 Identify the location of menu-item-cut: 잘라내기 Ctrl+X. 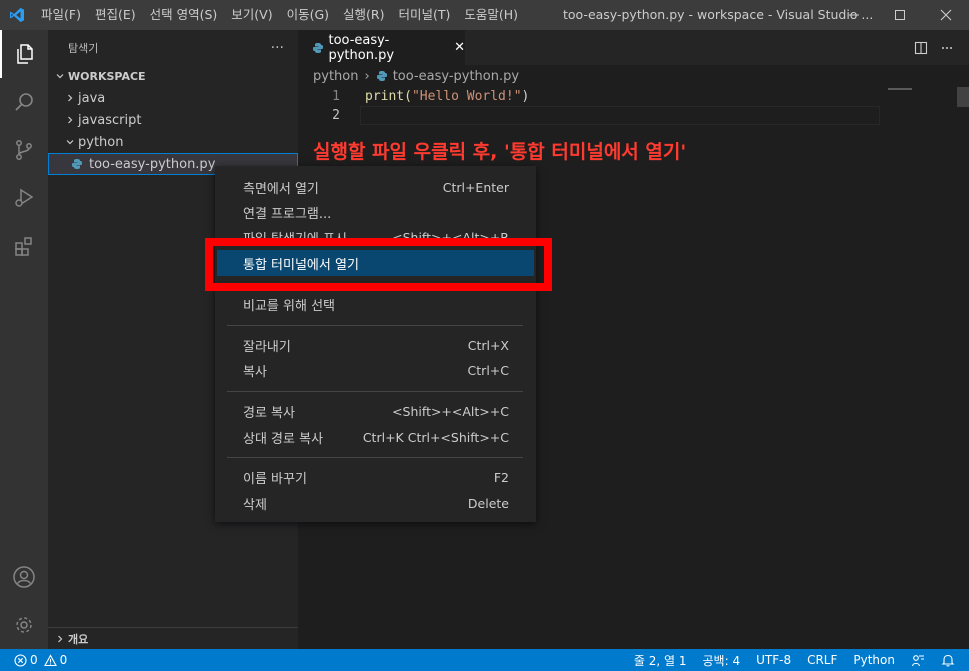
(381, 345).